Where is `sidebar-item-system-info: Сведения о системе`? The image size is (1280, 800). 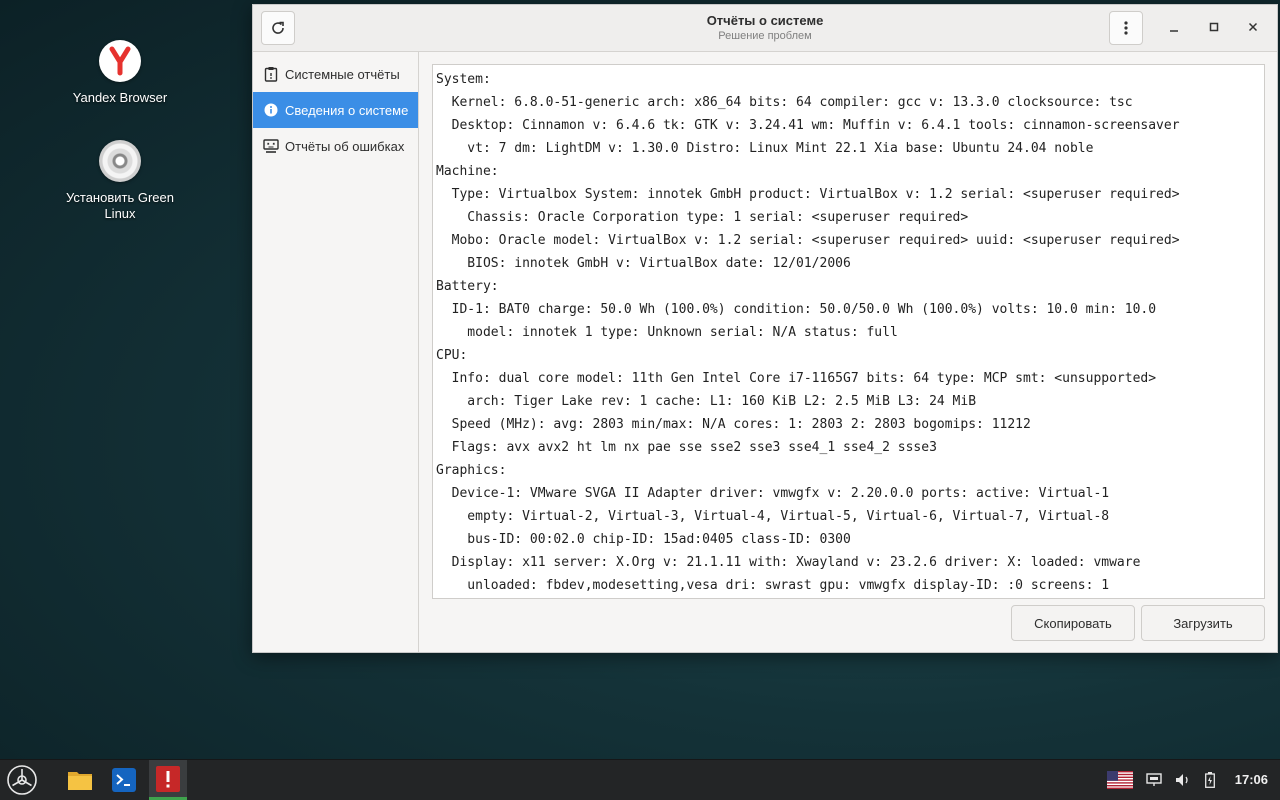 sidebar-item-system-info: Сведения о системе is located at coordinates (335, 110).